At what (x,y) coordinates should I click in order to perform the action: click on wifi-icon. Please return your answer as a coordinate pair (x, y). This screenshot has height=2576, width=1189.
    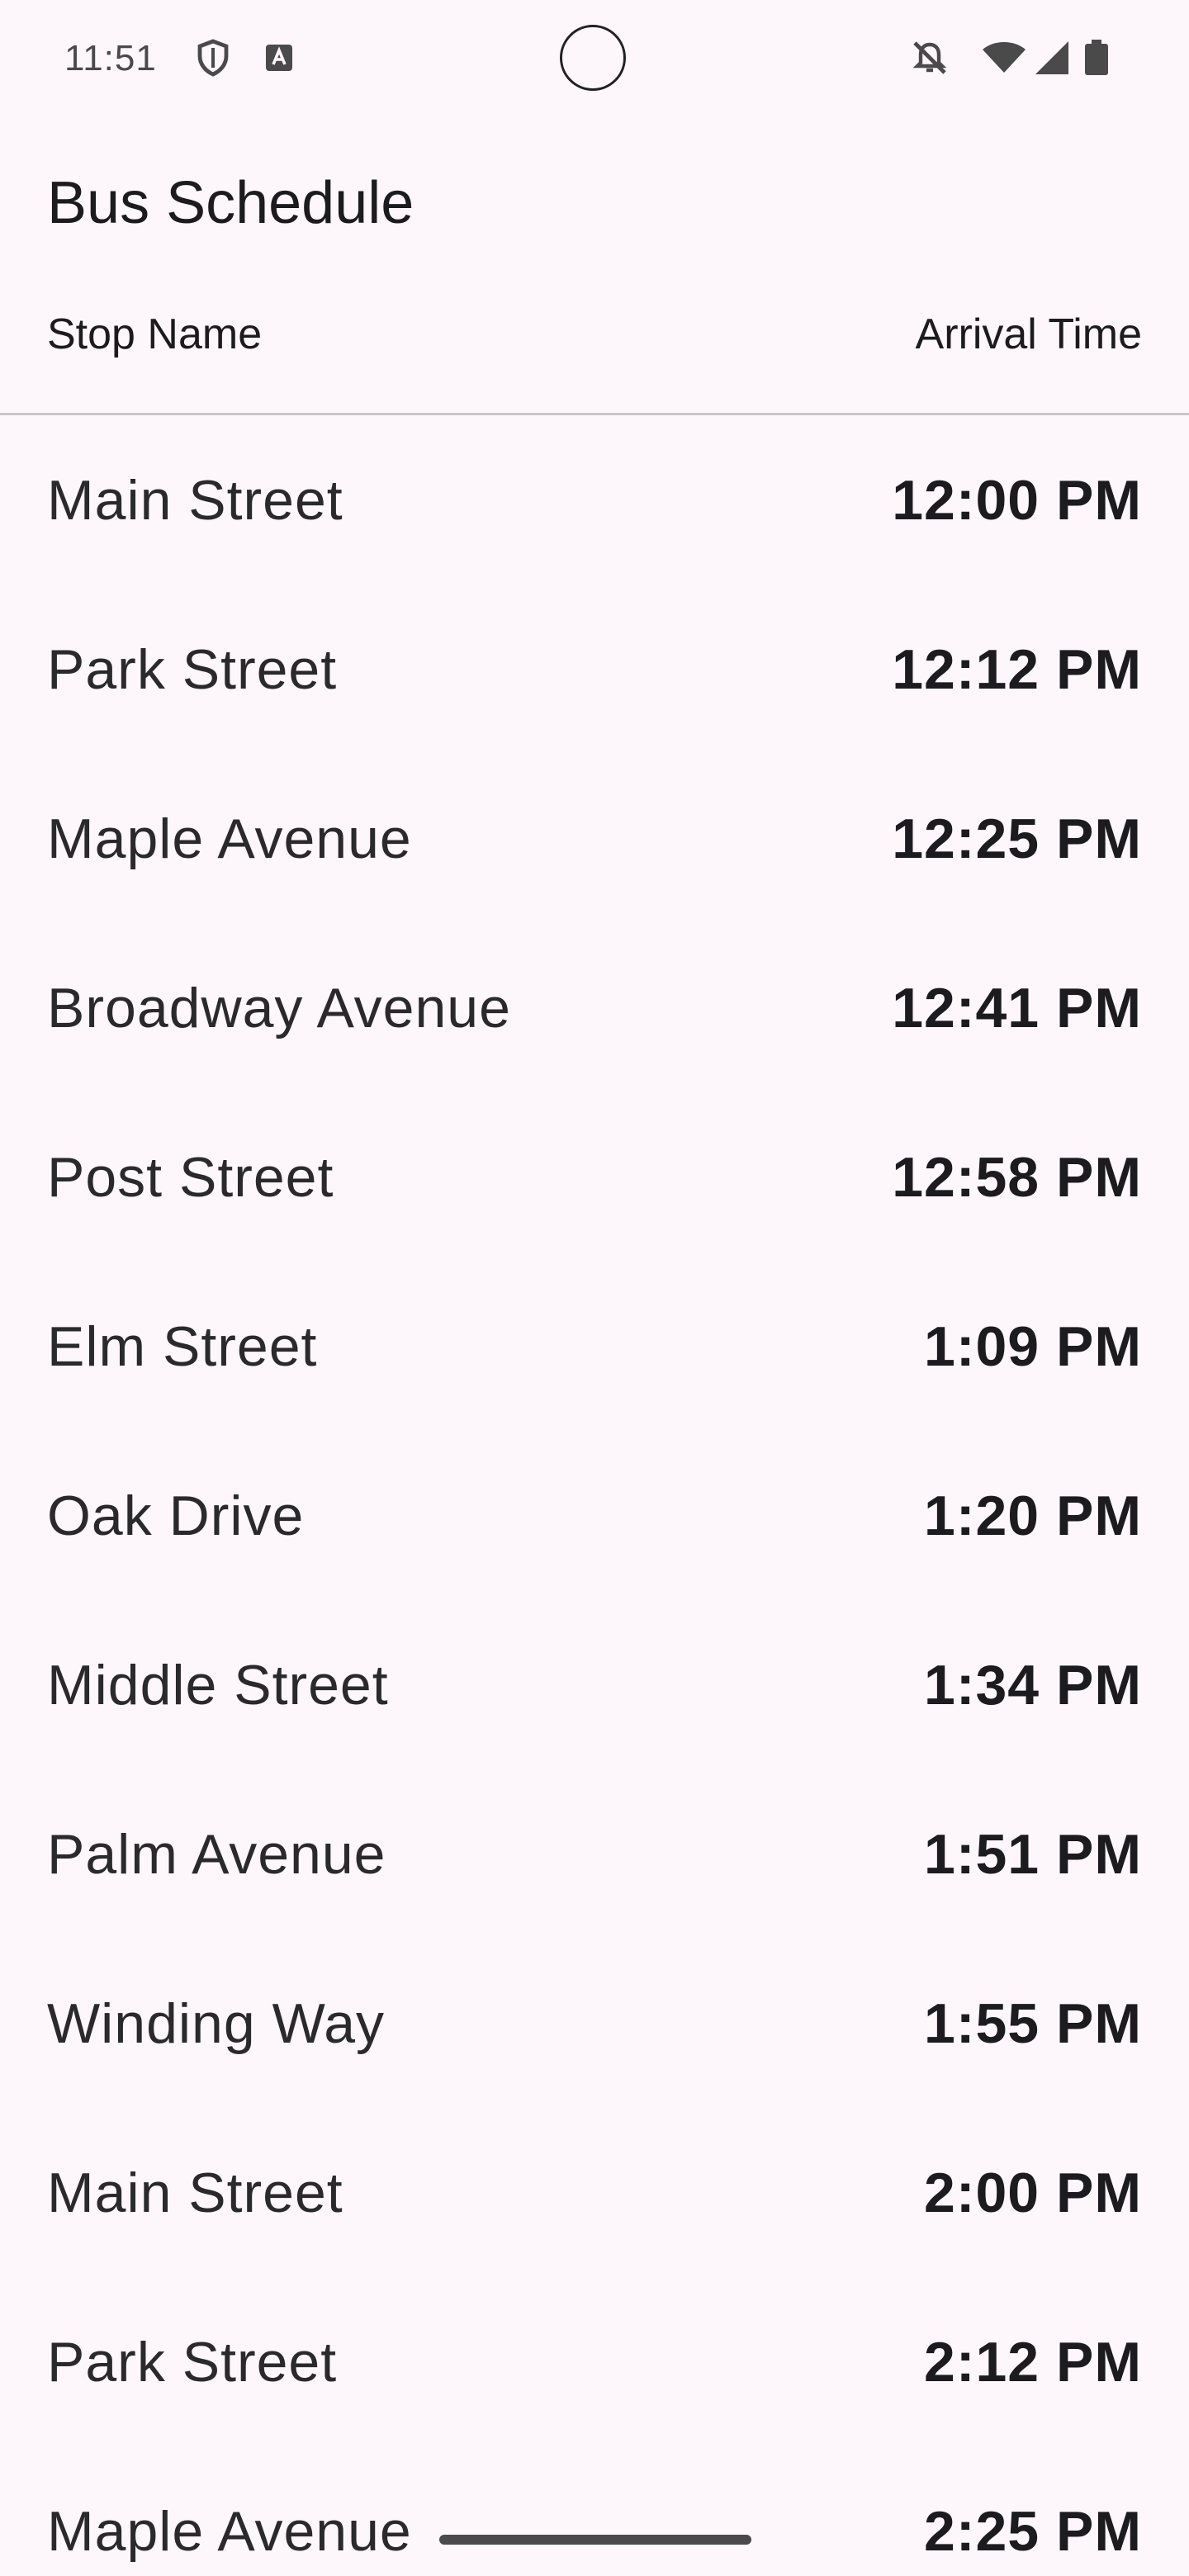
    Looking at the image, I should click on (1004, 58).